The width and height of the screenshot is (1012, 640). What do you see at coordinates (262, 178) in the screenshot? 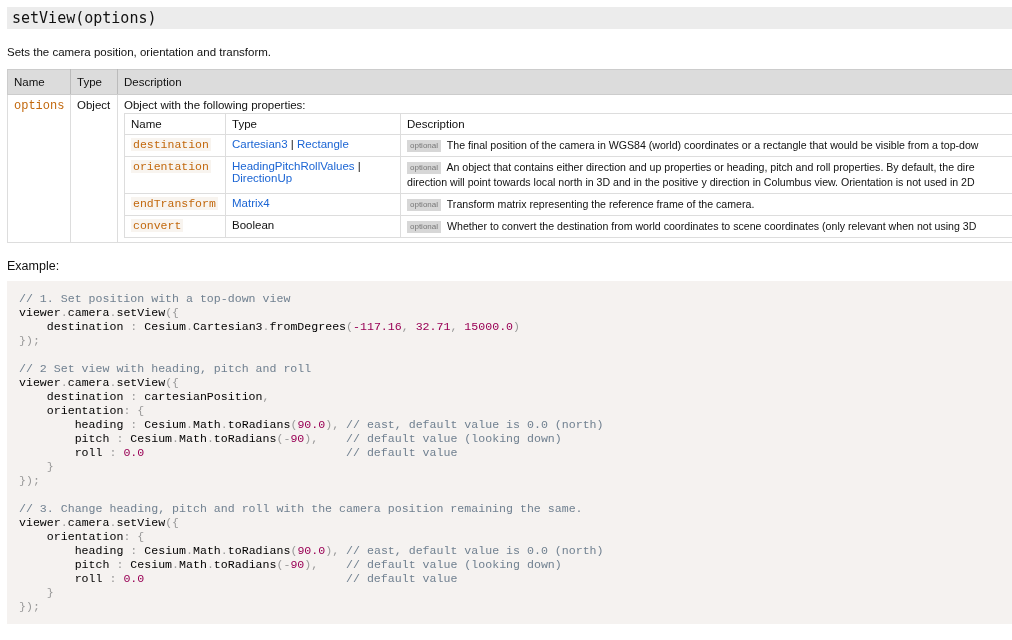
I see `type-link: DirectionUp` at bounding box center [262, 178].